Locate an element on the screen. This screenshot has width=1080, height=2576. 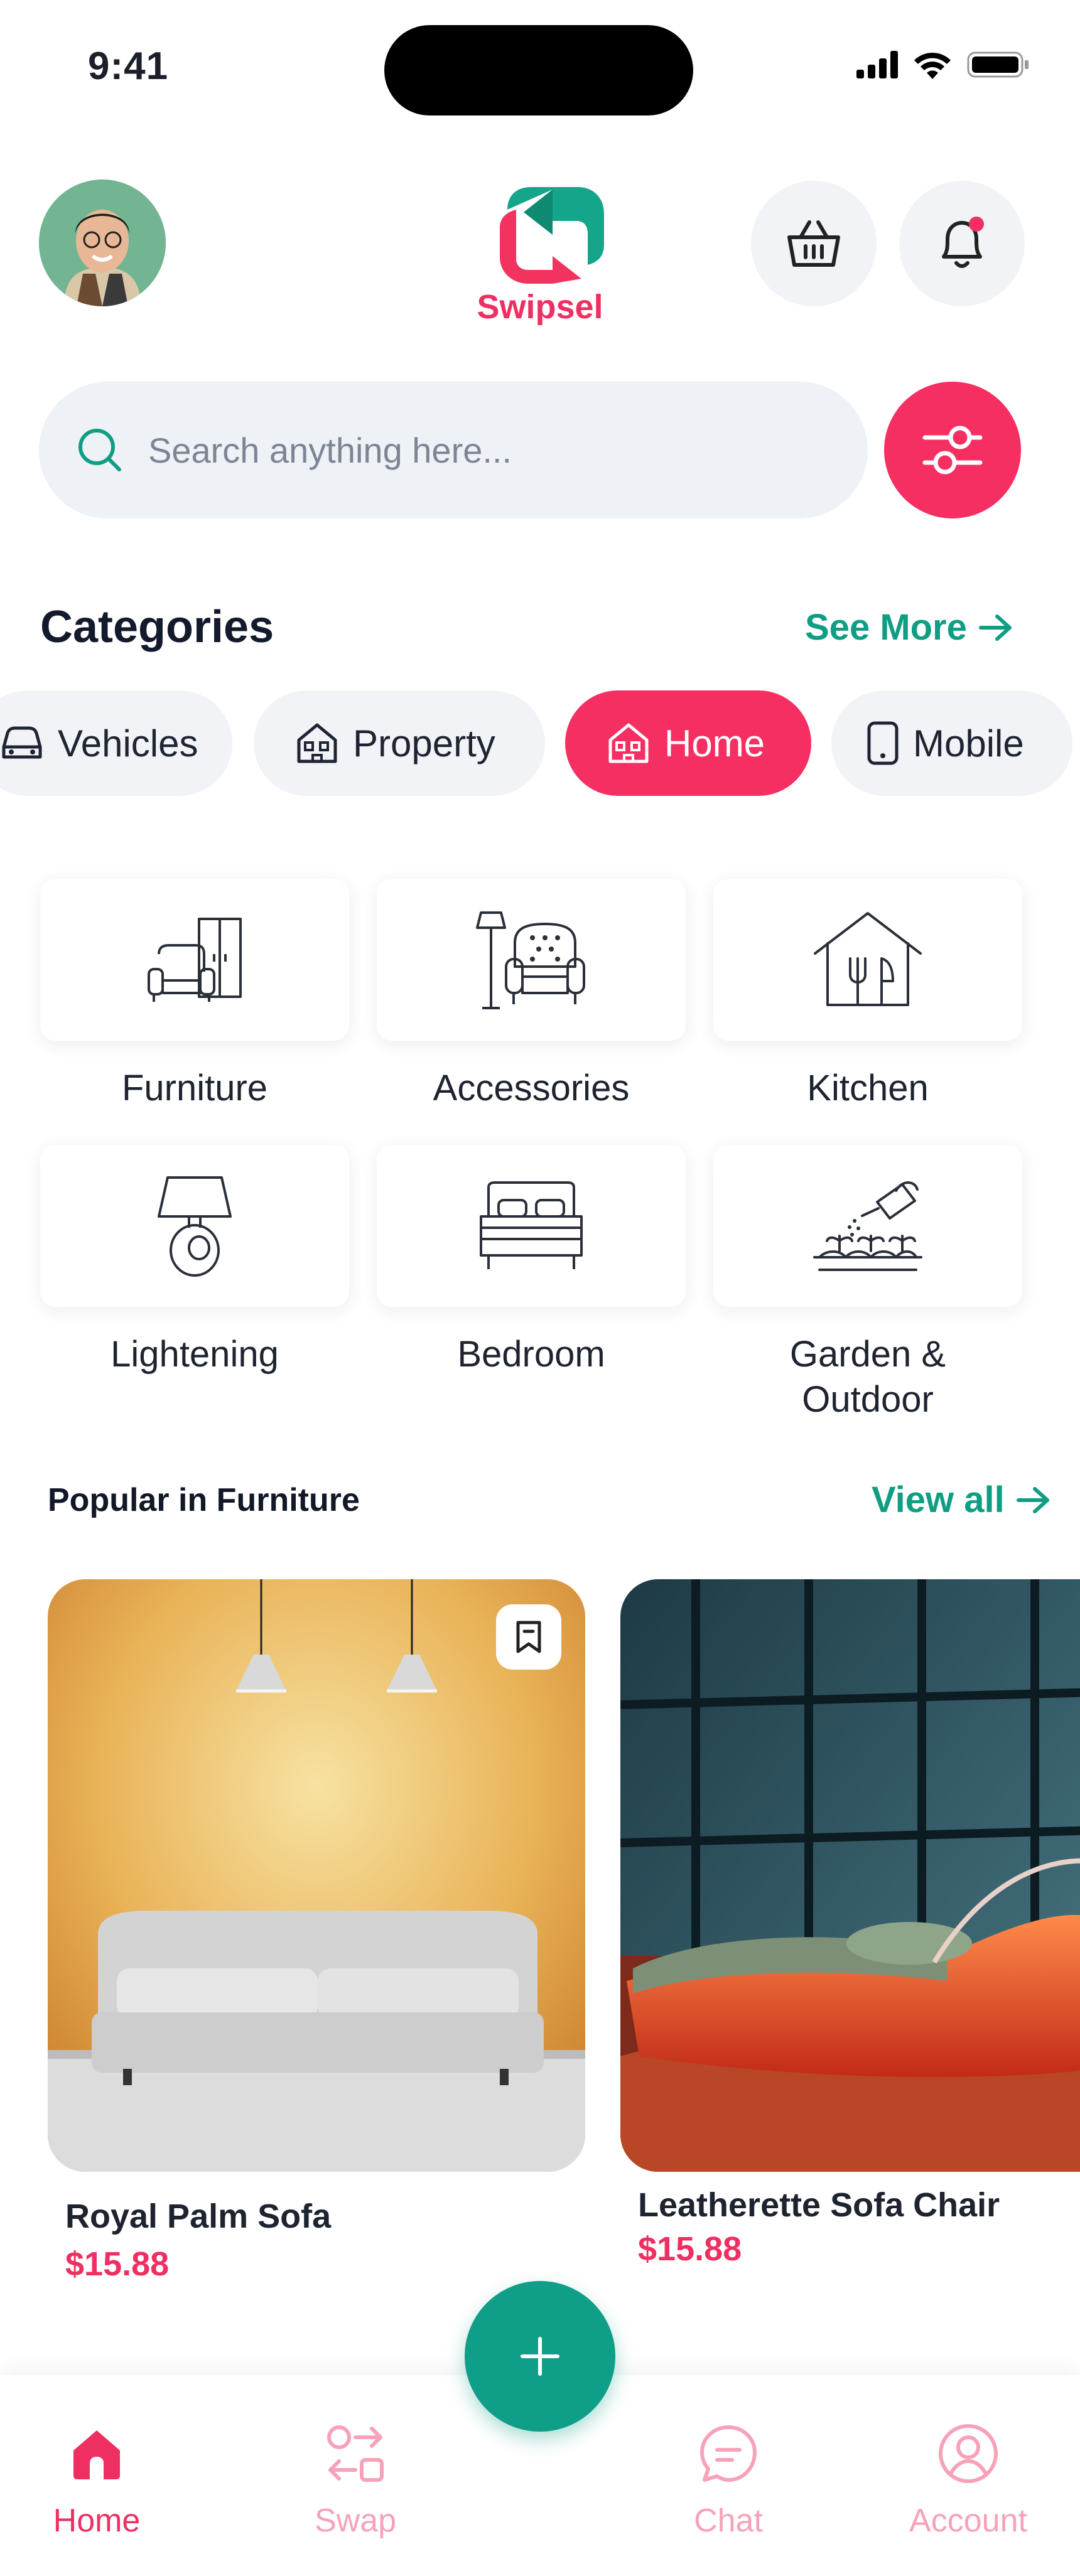
status-icons is located at coordinates (943, 64).